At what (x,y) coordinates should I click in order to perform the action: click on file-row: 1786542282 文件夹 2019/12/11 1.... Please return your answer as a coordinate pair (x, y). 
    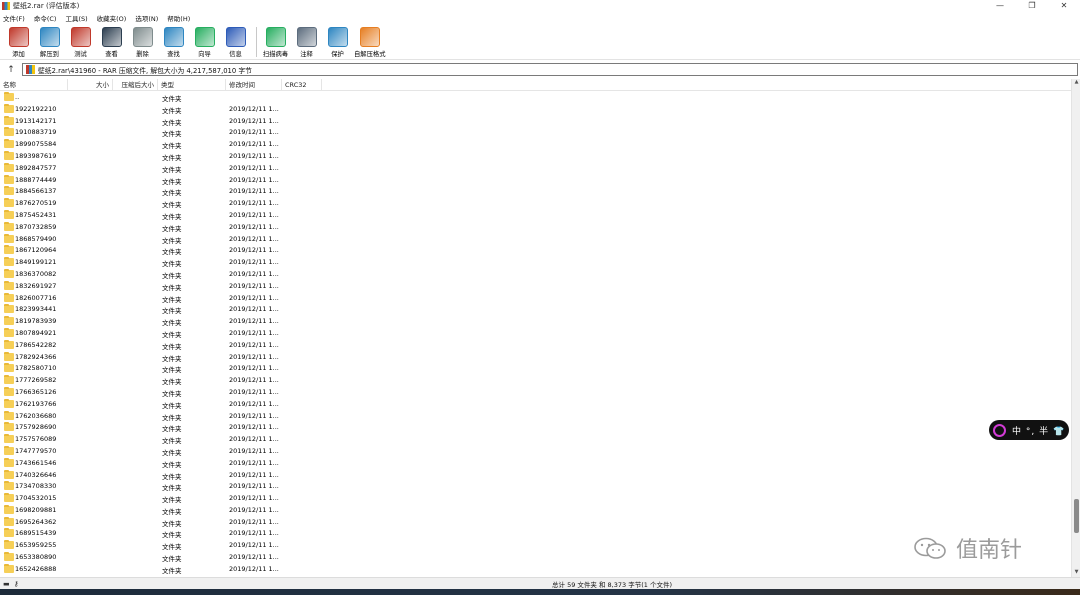
    Looking at the image, I should click on (535, 345).